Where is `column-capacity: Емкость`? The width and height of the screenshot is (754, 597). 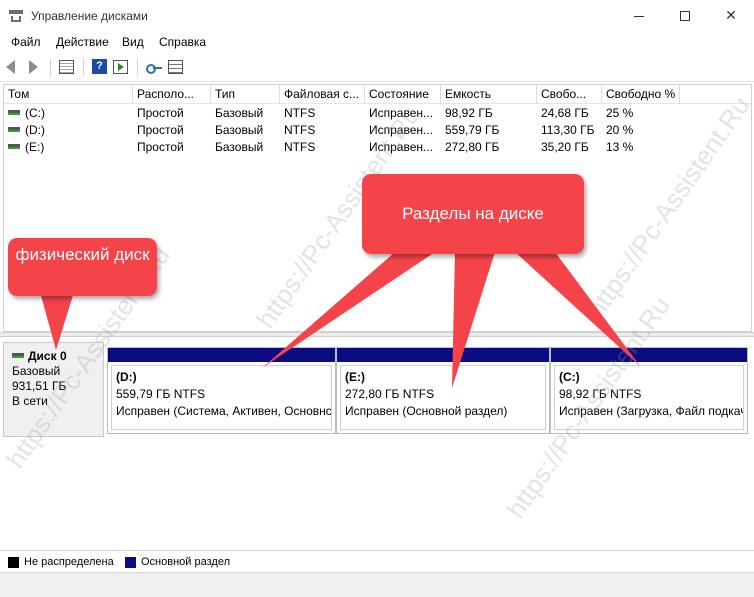 column-capacity: Емкость is located at coordinates (489, 94).